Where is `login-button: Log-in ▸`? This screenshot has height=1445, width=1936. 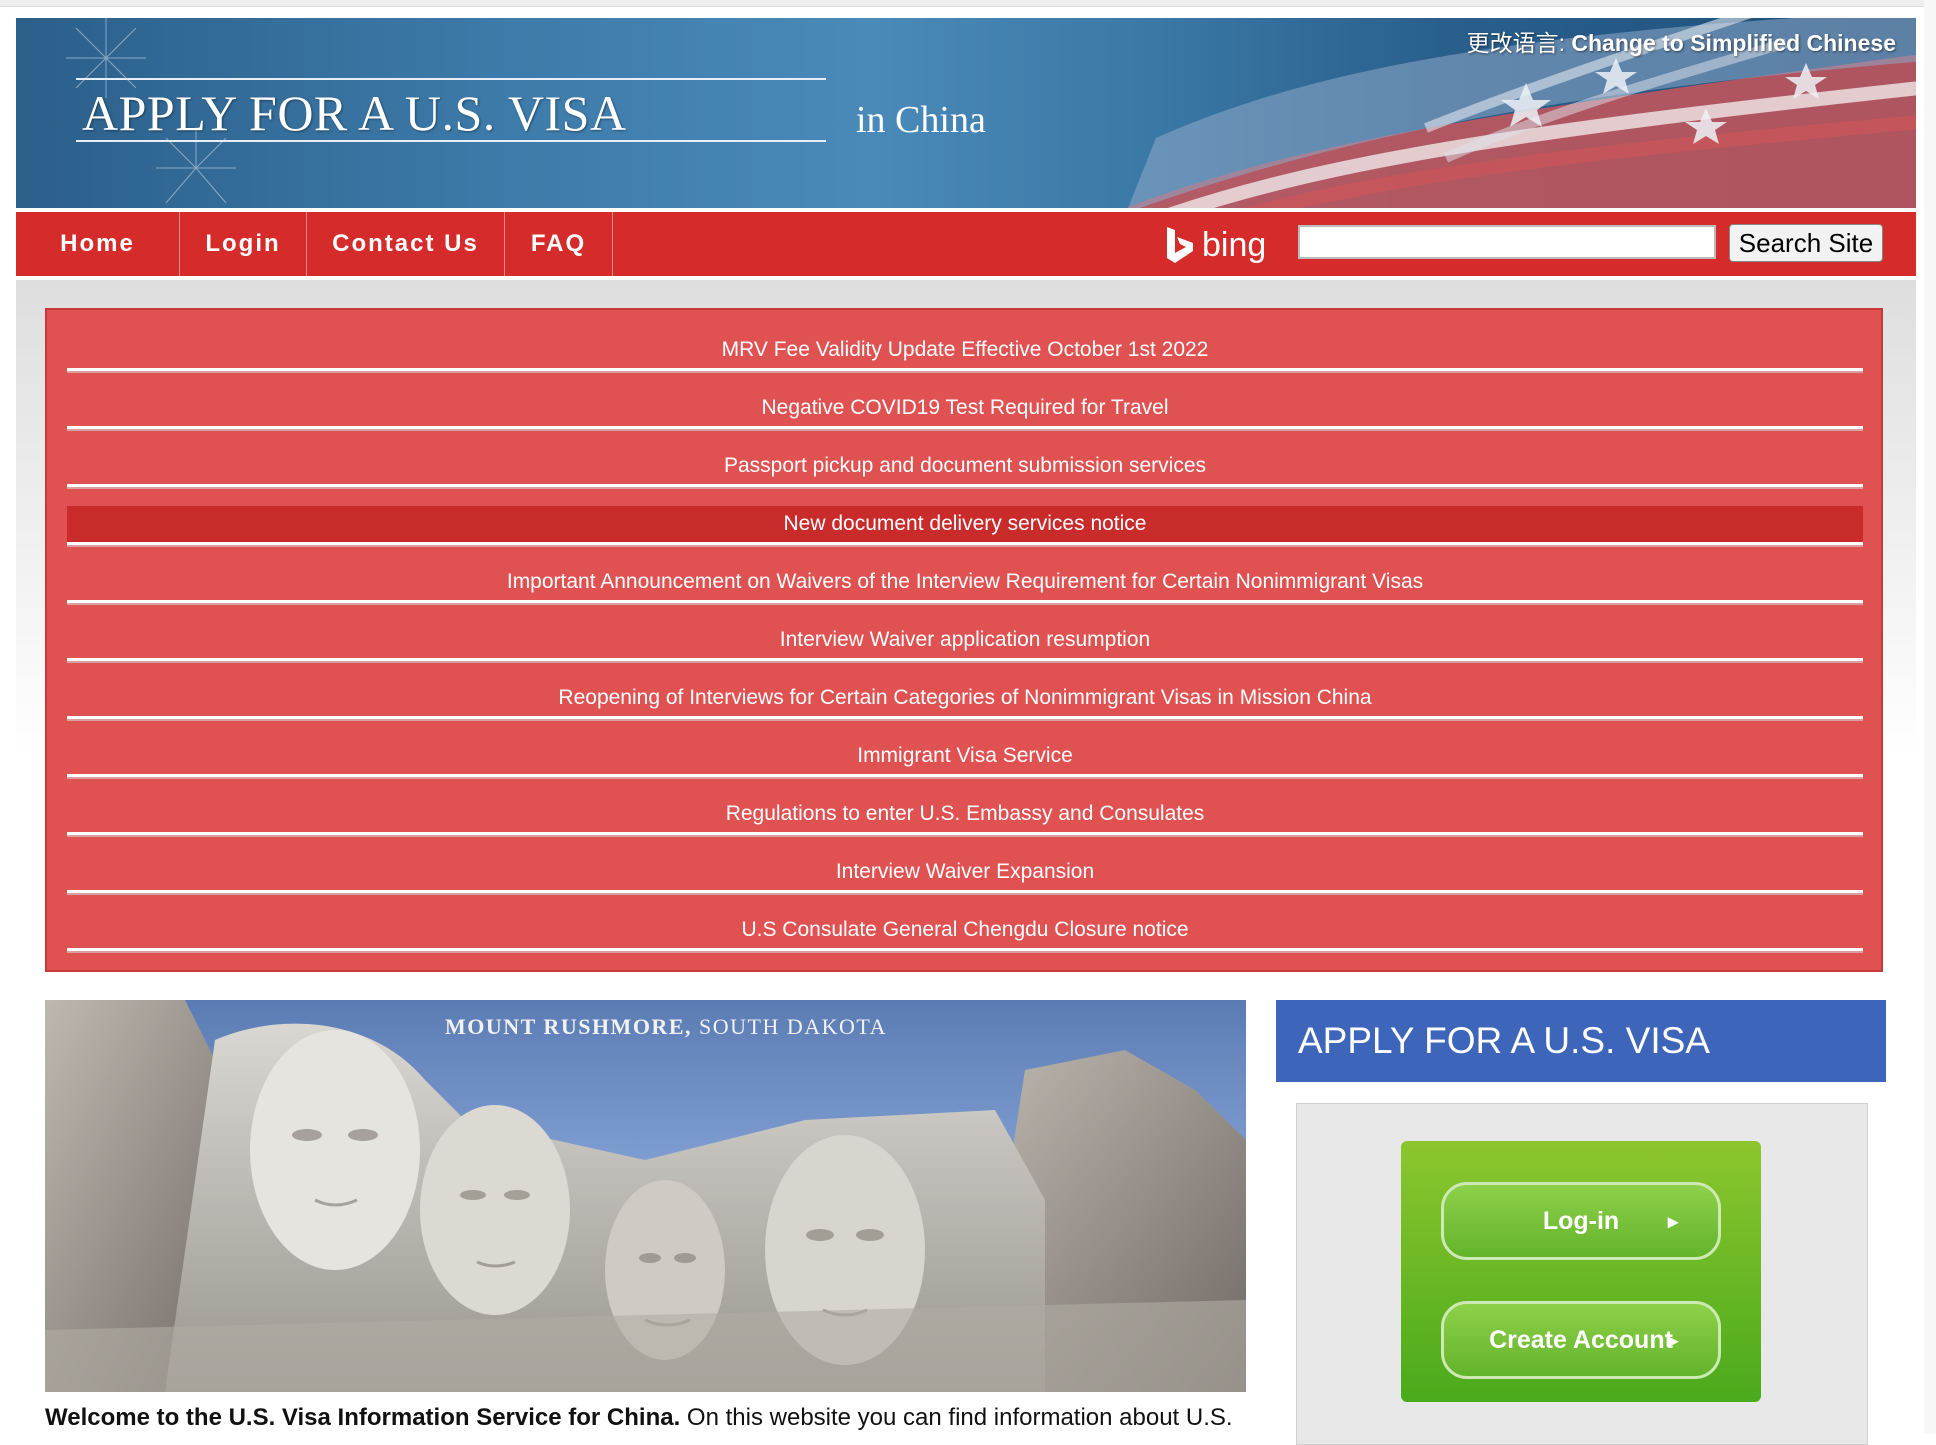 login-button: Log-in ▸ is located at coordinates (1581, 1221).